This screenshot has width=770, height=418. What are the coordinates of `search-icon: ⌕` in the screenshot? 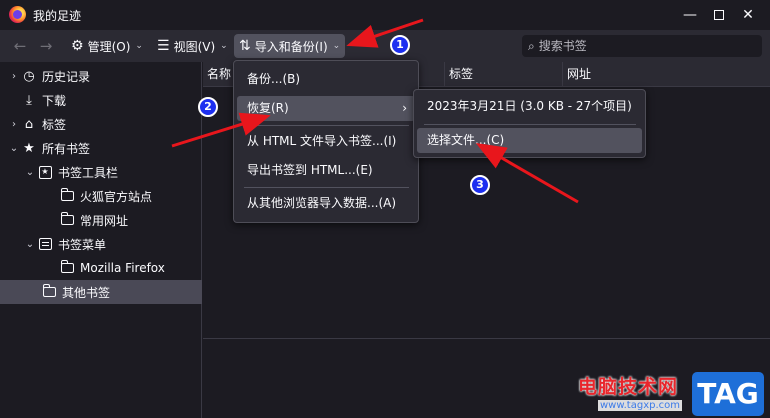 It's located at (531, 45).